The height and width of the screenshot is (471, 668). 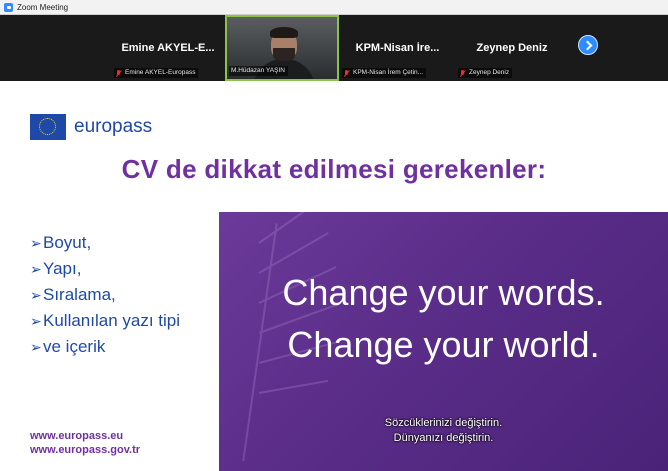 What do you see at coordinates (443, 292) in the screenshot?
I see `quote-line: Change your words.` at bounding box center [443, 292].